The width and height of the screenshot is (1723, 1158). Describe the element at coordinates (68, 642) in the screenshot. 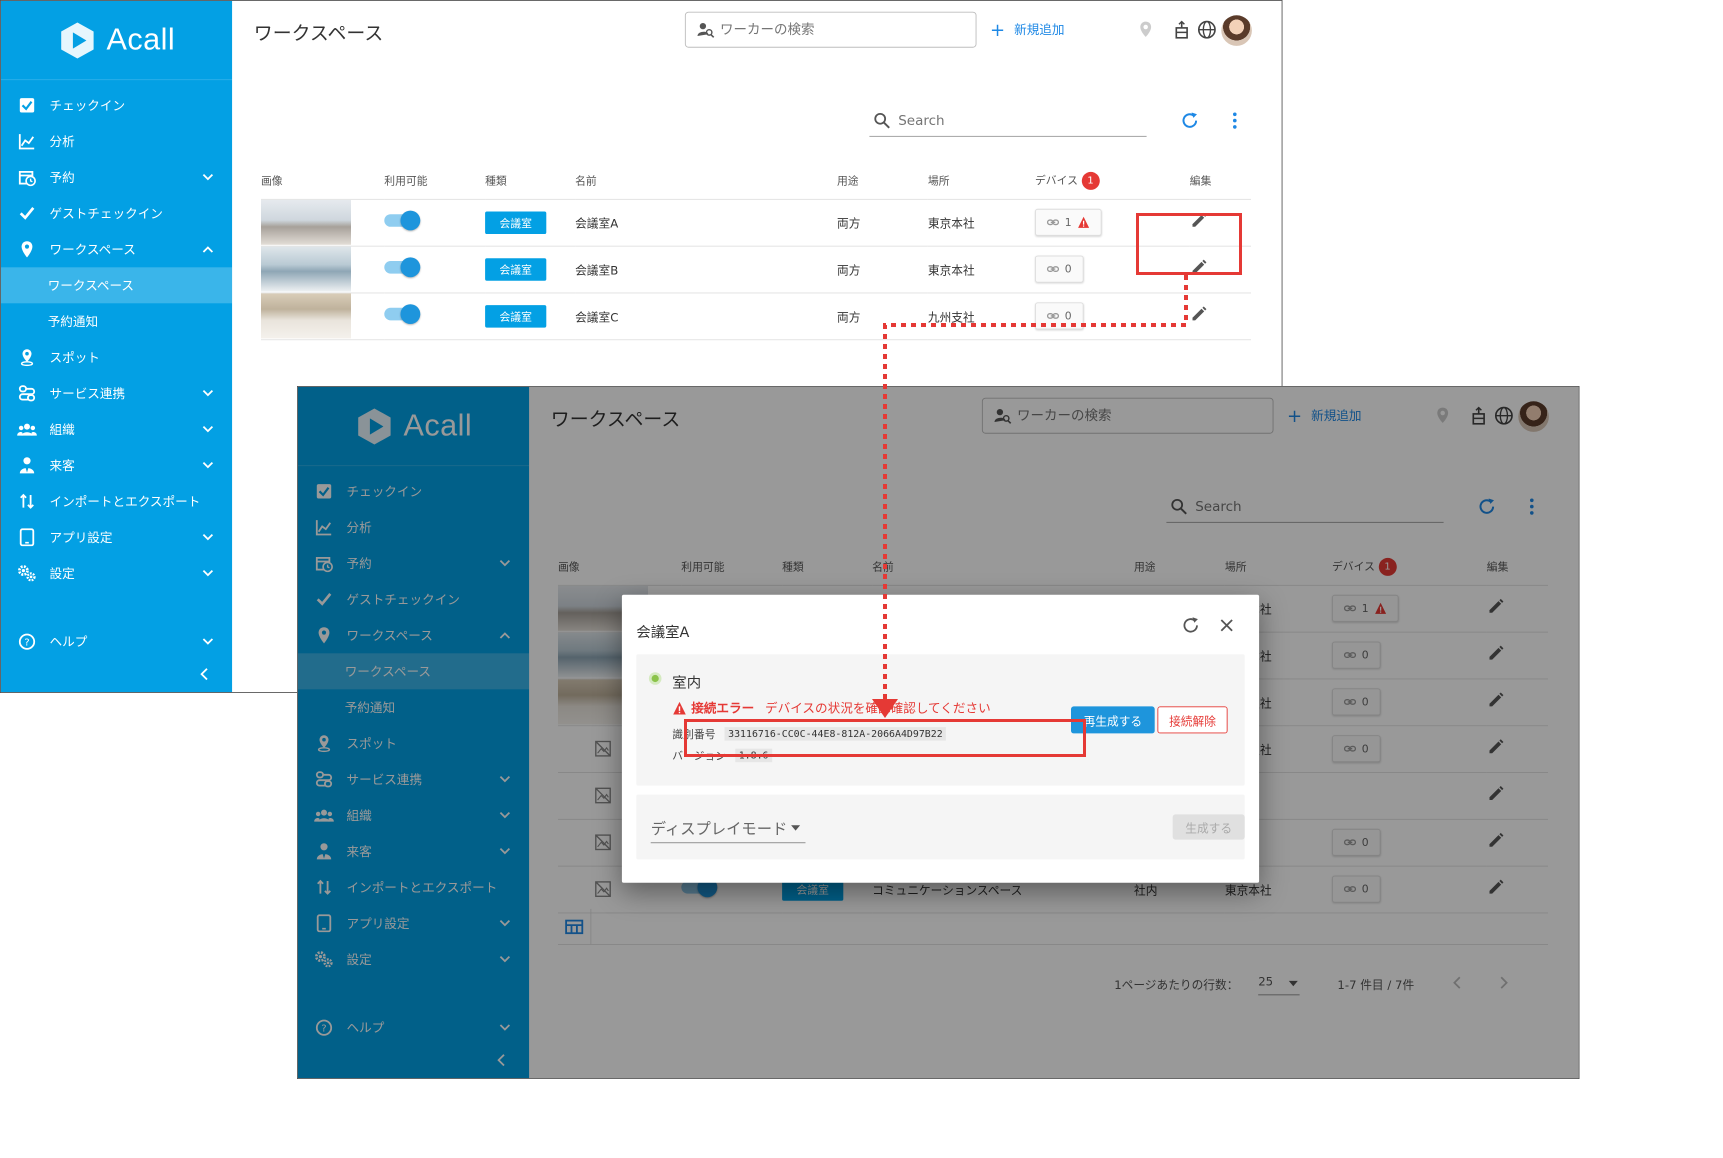

I see `sidebar-item-label: ヘルプ` at that location.